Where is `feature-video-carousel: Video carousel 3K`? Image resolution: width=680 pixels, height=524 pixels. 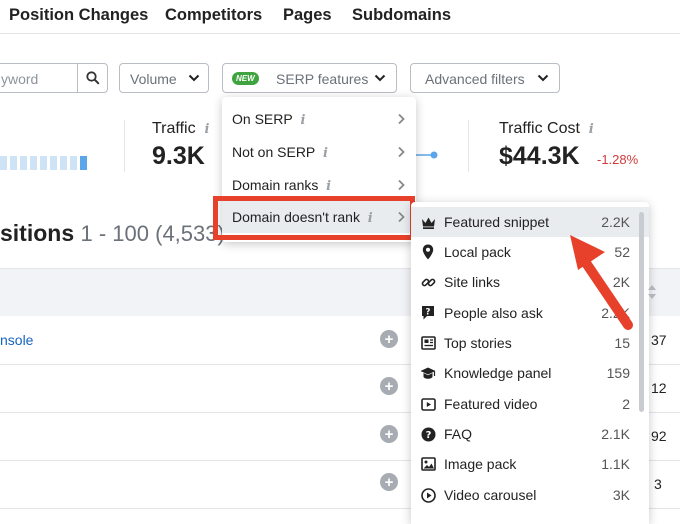
feature-video-carousel: Video carousel 3K is located at coordinates (530, 495).